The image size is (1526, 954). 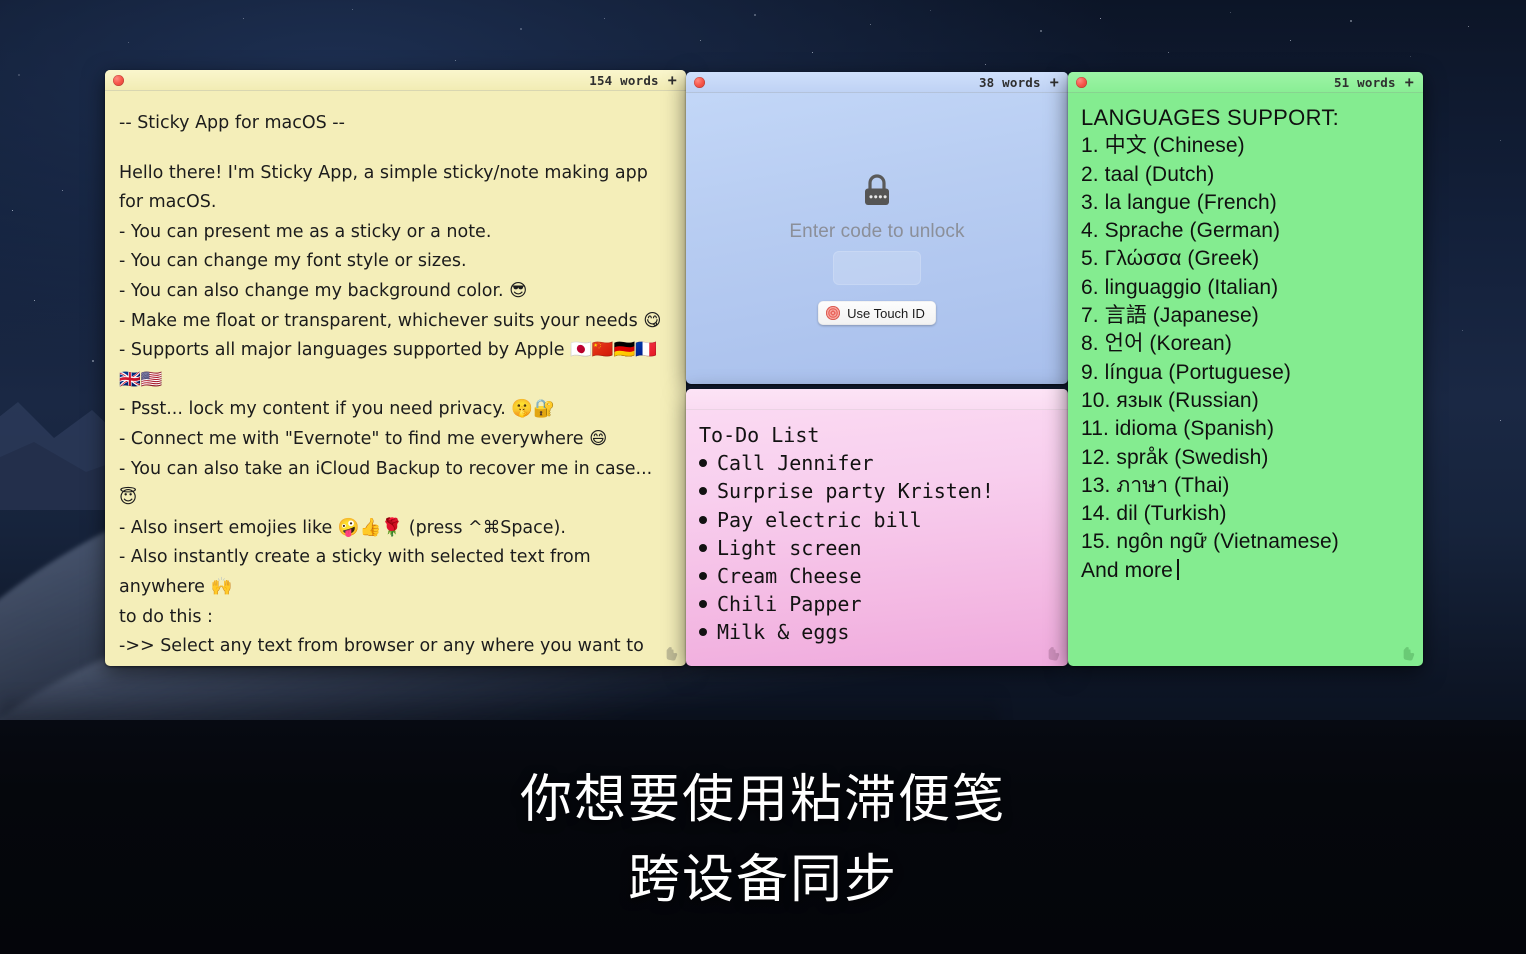 What do you see at coordinates (886, 313) in the screenshot?
I see `use-touch-id-label: Use Touch ID` at bounding box center [886, 313].